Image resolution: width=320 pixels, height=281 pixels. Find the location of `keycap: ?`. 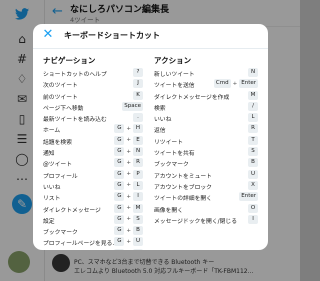

keycap: ? is located at coordinates (138, 72).